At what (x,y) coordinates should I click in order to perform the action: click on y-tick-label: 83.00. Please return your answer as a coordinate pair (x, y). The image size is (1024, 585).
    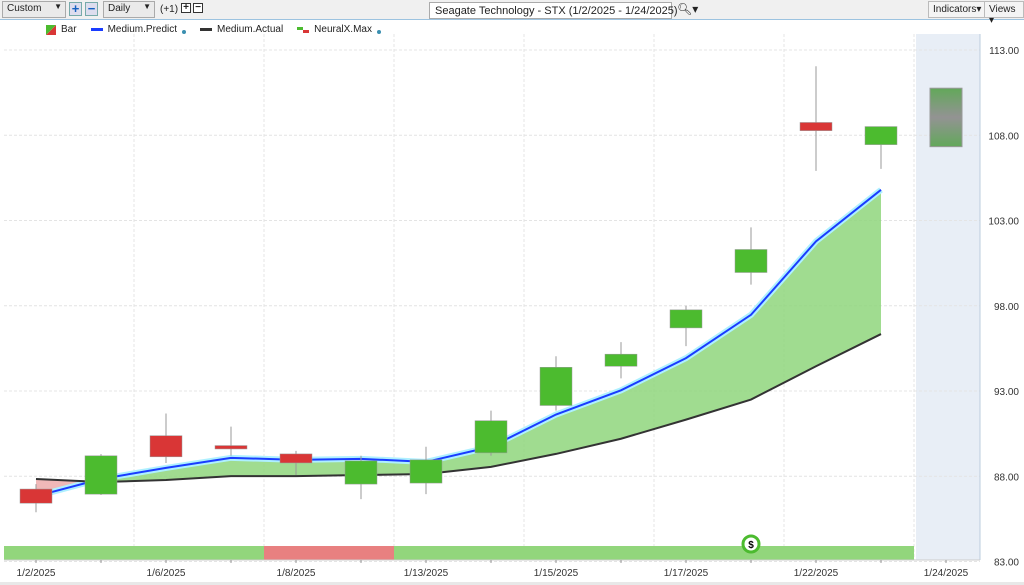
    Looking at the image, I should click on (1006, 563).